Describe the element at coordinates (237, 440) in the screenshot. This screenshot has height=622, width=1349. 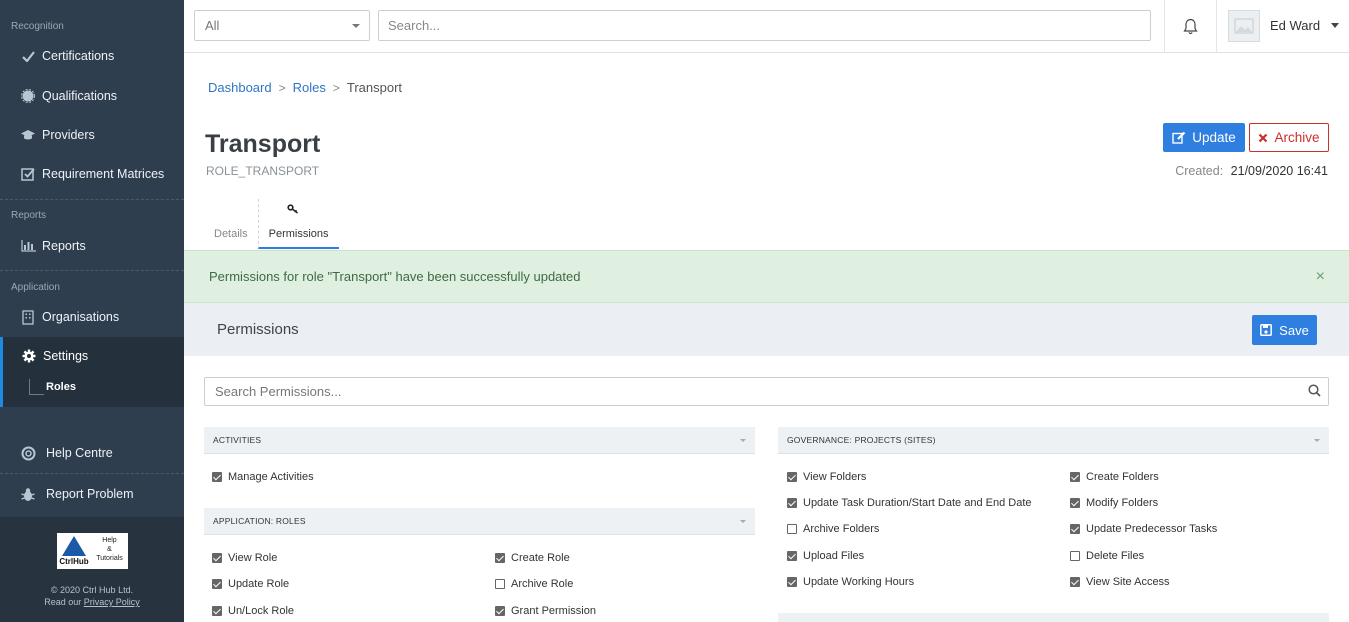
I see `group-title: ACTIVITIES` at that location.